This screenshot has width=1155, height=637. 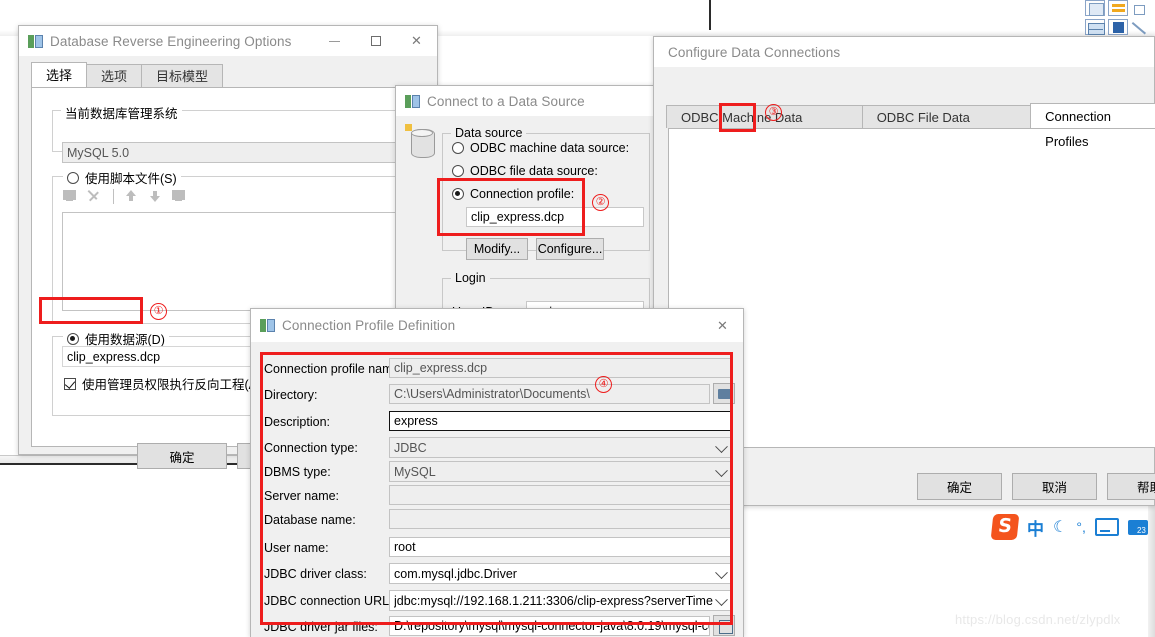 I want to click on shortcut-icon, so click(x=1141, y=8).